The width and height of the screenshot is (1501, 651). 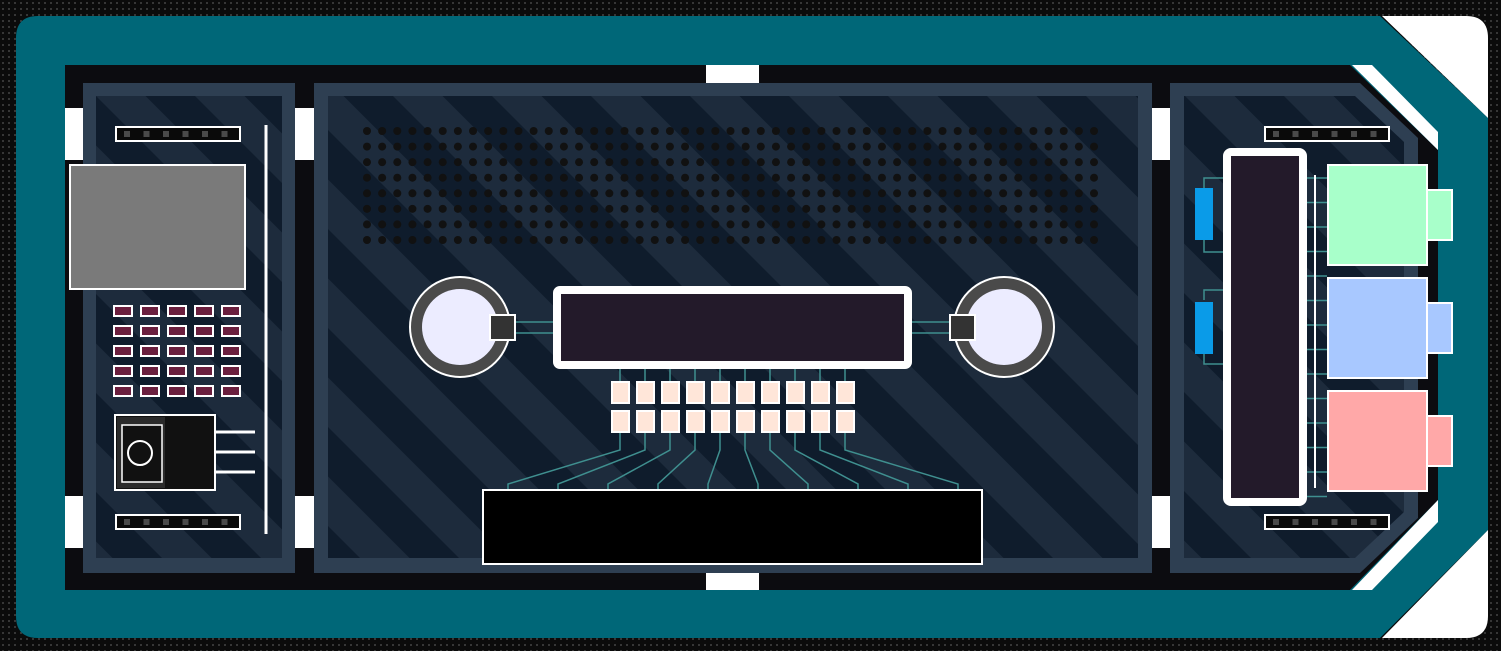 What do you see at coordinates (1377, 215) in the screenshot?
I see `green-key-body` at bounding box center [1377, 215].